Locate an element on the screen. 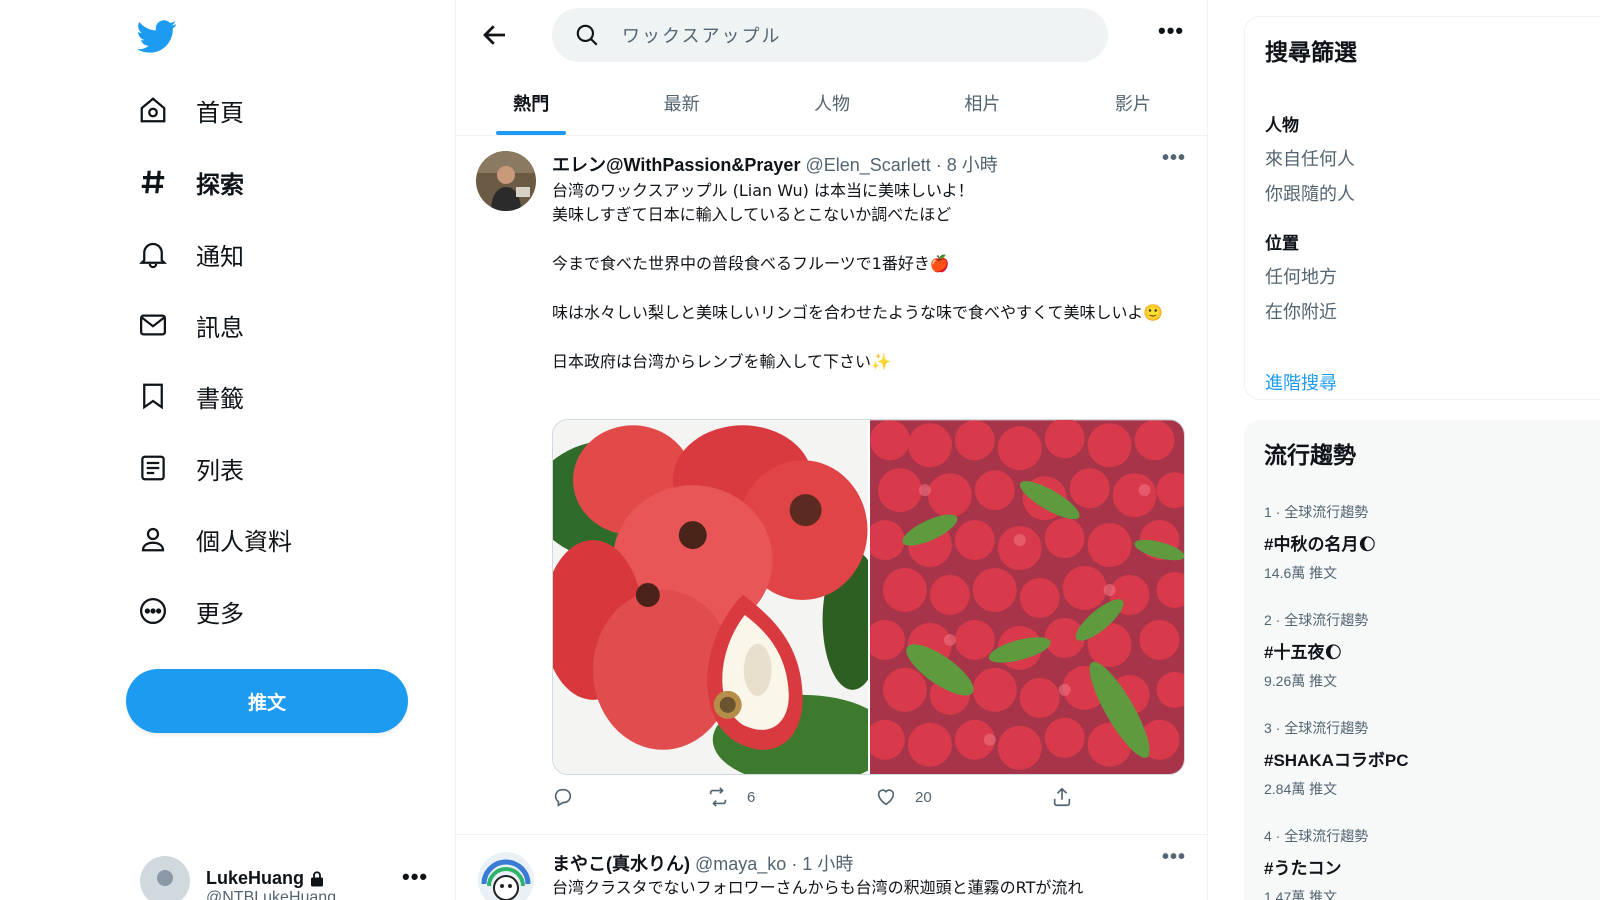 This screenshot has height=900, width=1600. account-name: LukeHuang is located at coordinates (255, 878).